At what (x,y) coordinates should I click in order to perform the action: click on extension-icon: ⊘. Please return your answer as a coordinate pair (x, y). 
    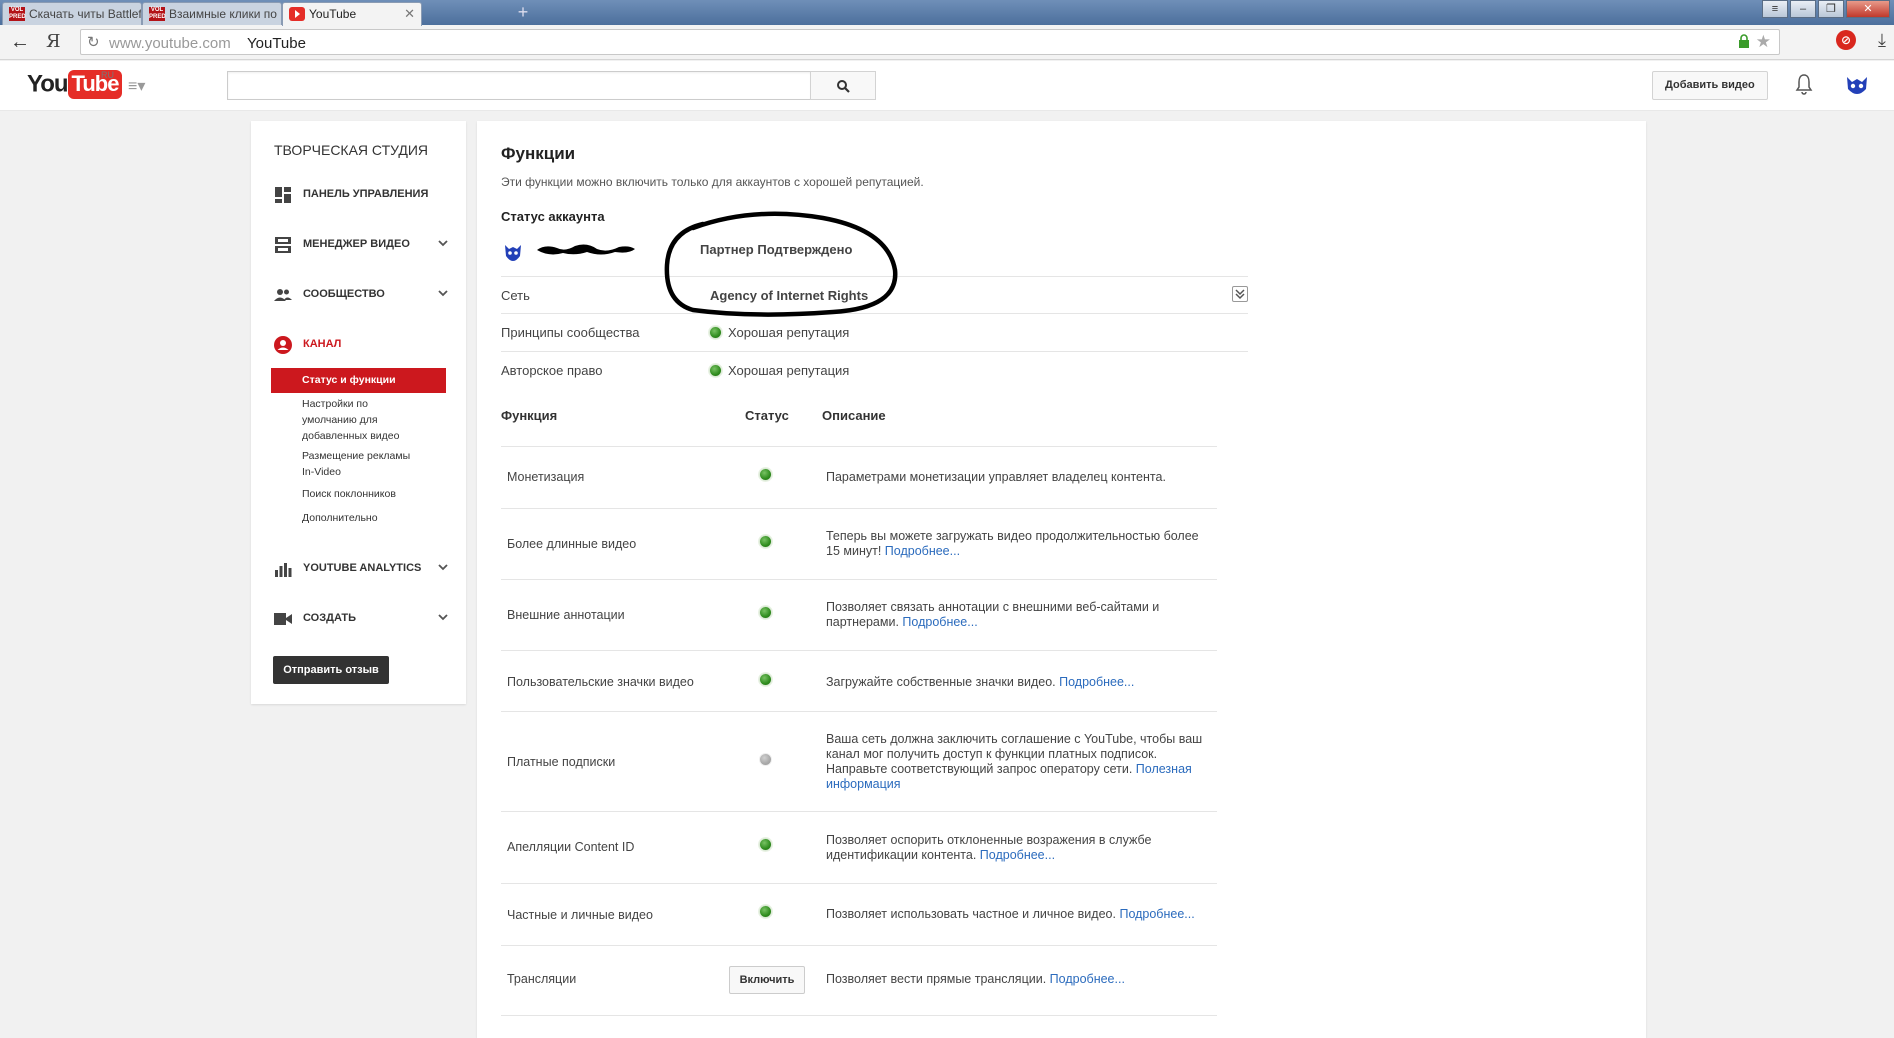
    Looking at the image, I should click on (1846, 40).